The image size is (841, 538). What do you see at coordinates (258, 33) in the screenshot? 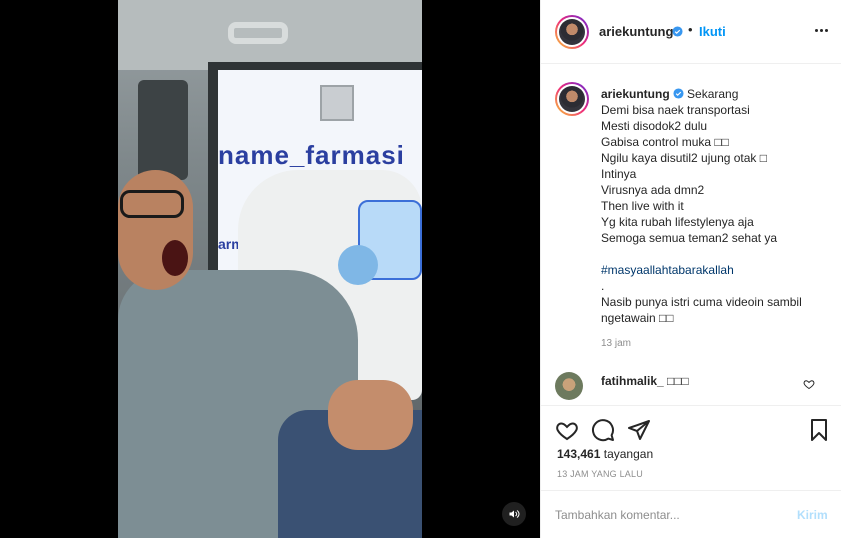
I see `car-grab-handle` at bounding box center [258, 33].